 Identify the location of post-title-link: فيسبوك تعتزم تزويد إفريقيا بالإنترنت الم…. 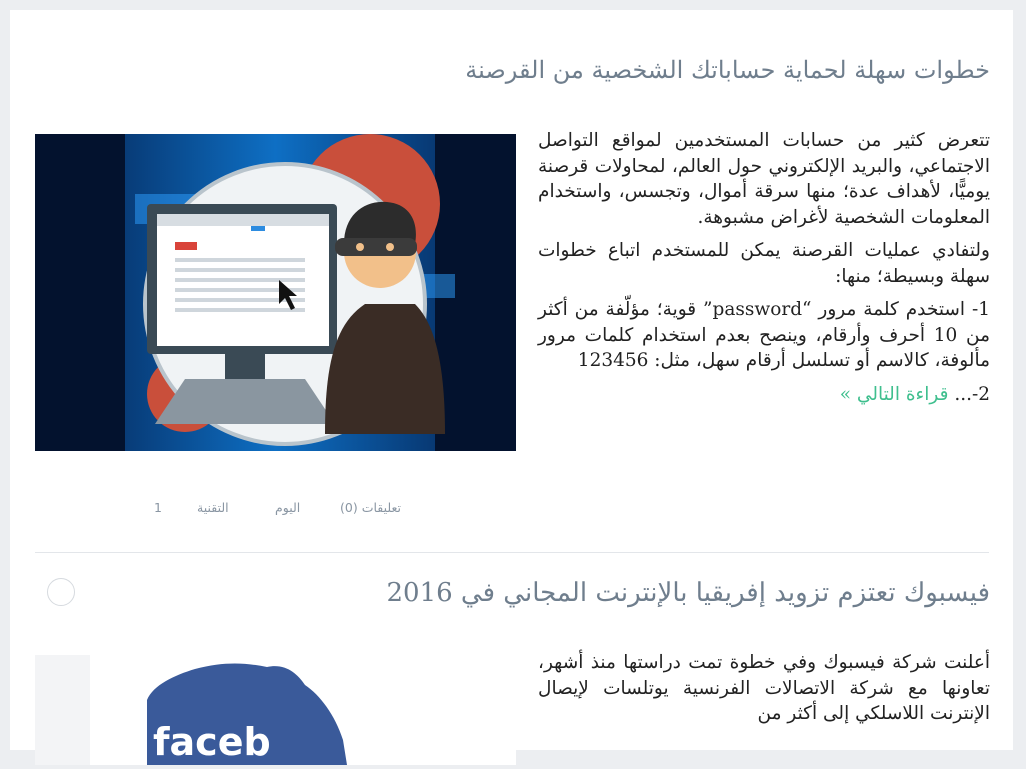
(688, 593).